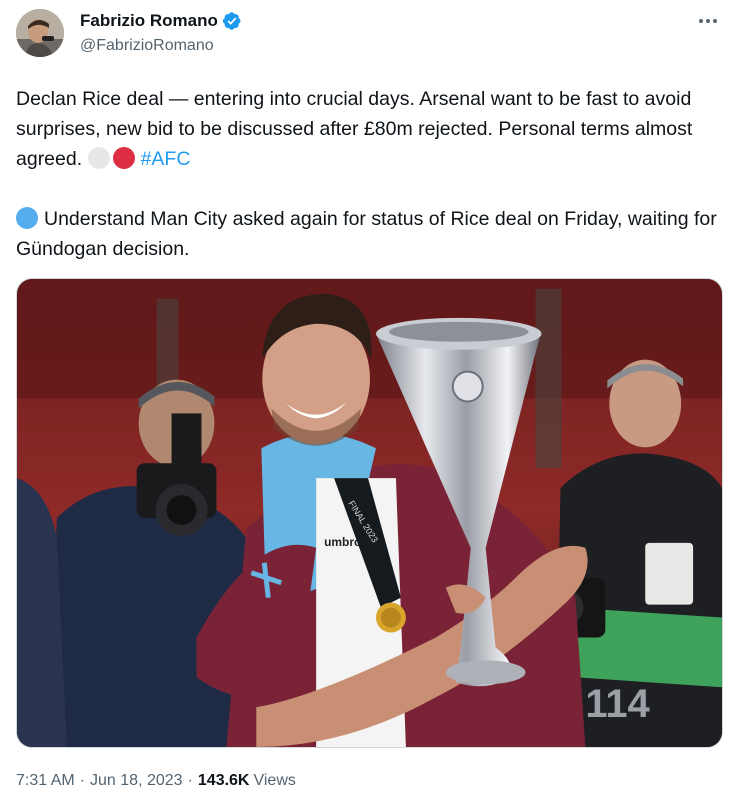 Image resolution: width=731 pixels, height=803 pixels. I want to click on white-circle-icon, so click(98, 158).